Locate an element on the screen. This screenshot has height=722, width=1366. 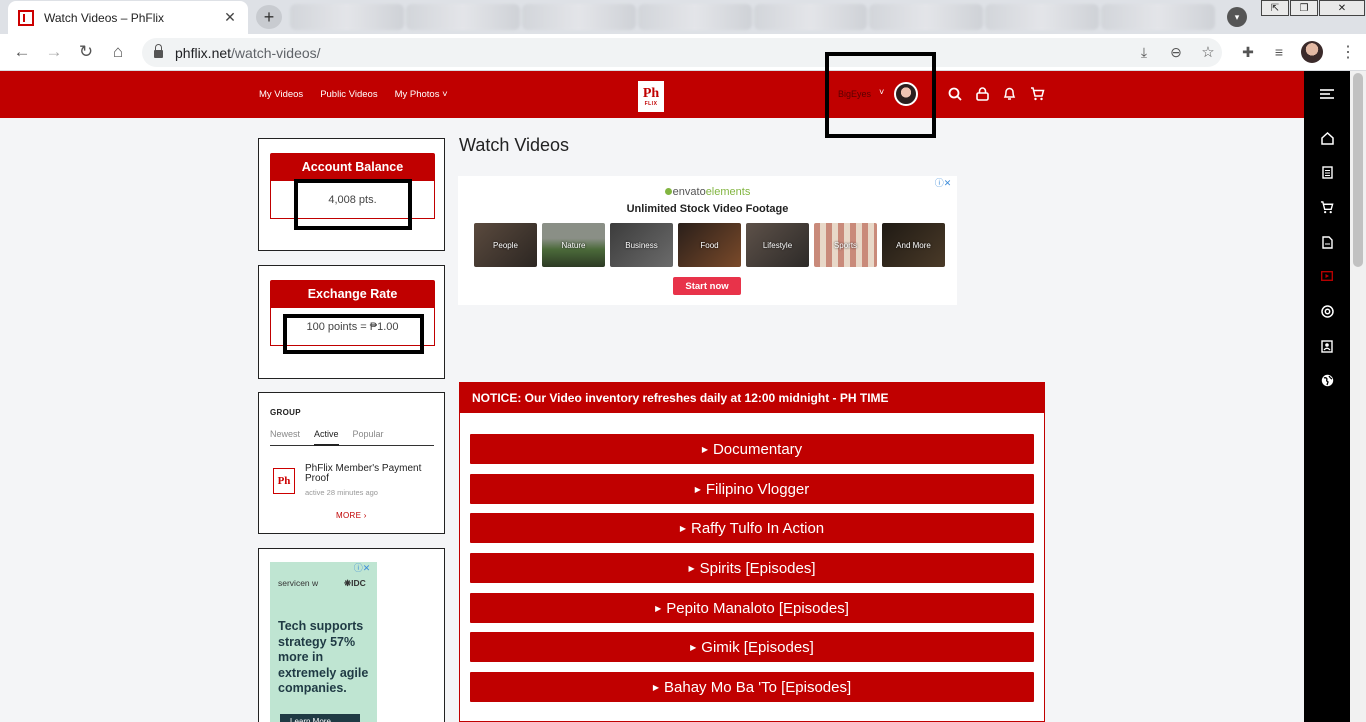
contacts-icon is located at coordinates (1327, 346).